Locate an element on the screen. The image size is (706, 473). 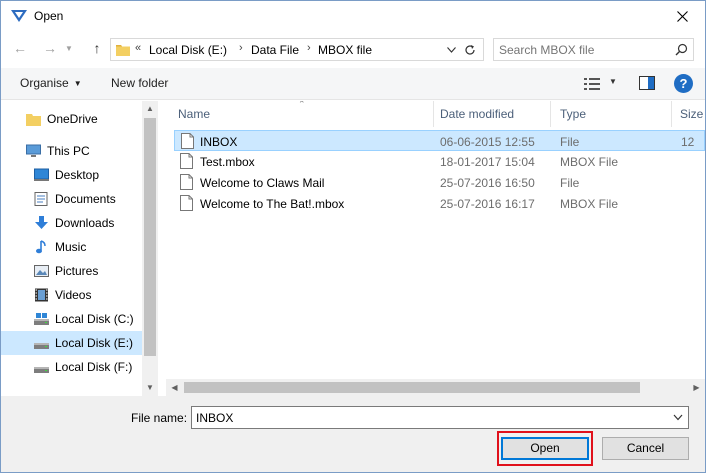
breadcrumb-overflow: « is located at coordinates (138, 48).